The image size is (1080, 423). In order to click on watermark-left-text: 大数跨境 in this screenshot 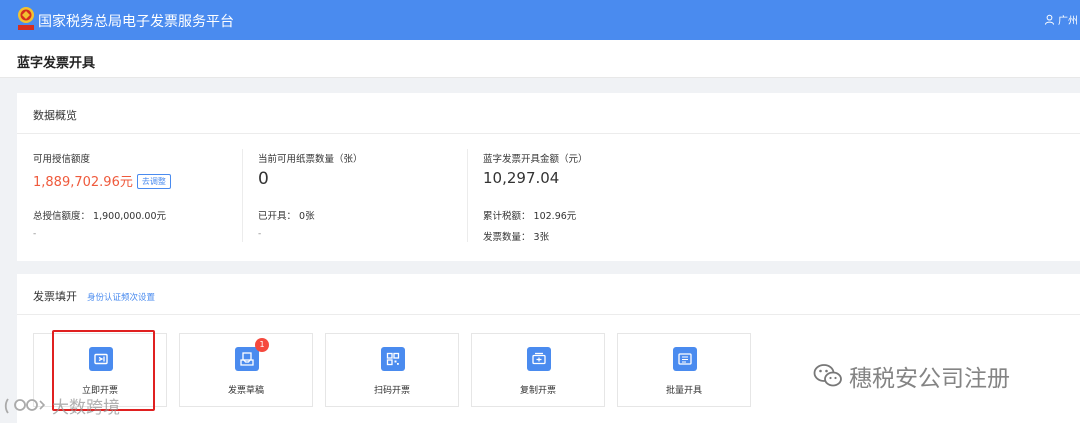, I will do `click(86, 408)`.